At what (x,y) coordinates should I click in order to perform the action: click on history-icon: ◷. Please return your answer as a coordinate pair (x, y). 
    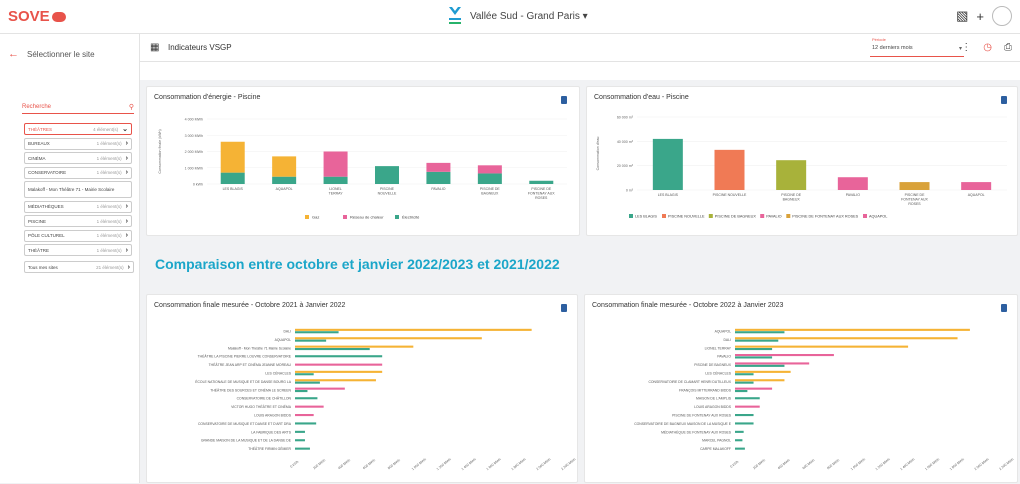
    Looking at the image, I should click on (987, 47).